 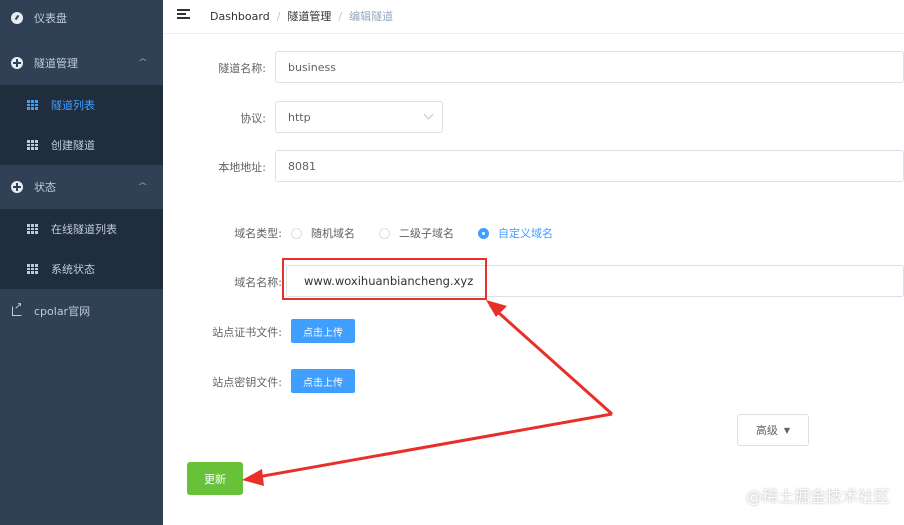 What do you see at coordinates (384, 279) in the screenshot?
I see `annotation-highlight-box` at bounding box center [384, 279].